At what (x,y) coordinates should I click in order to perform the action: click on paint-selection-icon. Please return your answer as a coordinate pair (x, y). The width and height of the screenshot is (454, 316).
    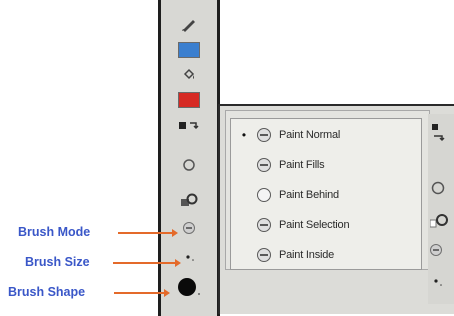
    Looking at the image, I should click on (264, 225).